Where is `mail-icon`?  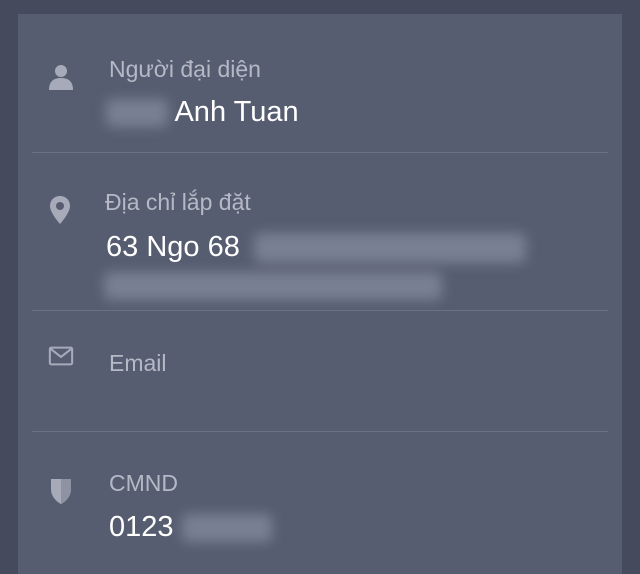 mail-icon is located at coordinates (61, 356).